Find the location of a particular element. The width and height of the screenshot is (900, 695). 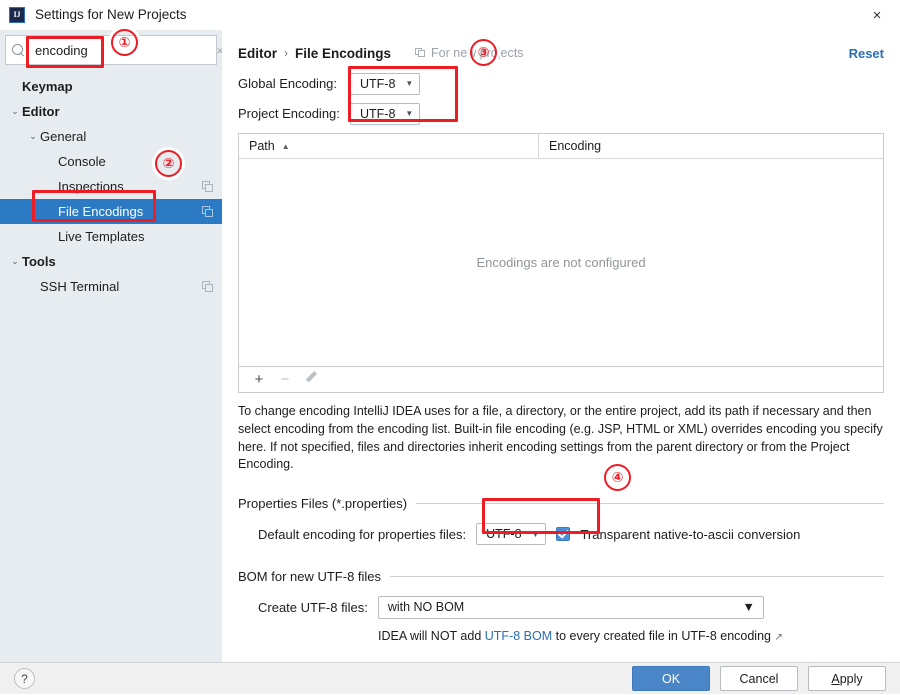

table-column-encoding: Encoding is located at coordinates (570, 146).